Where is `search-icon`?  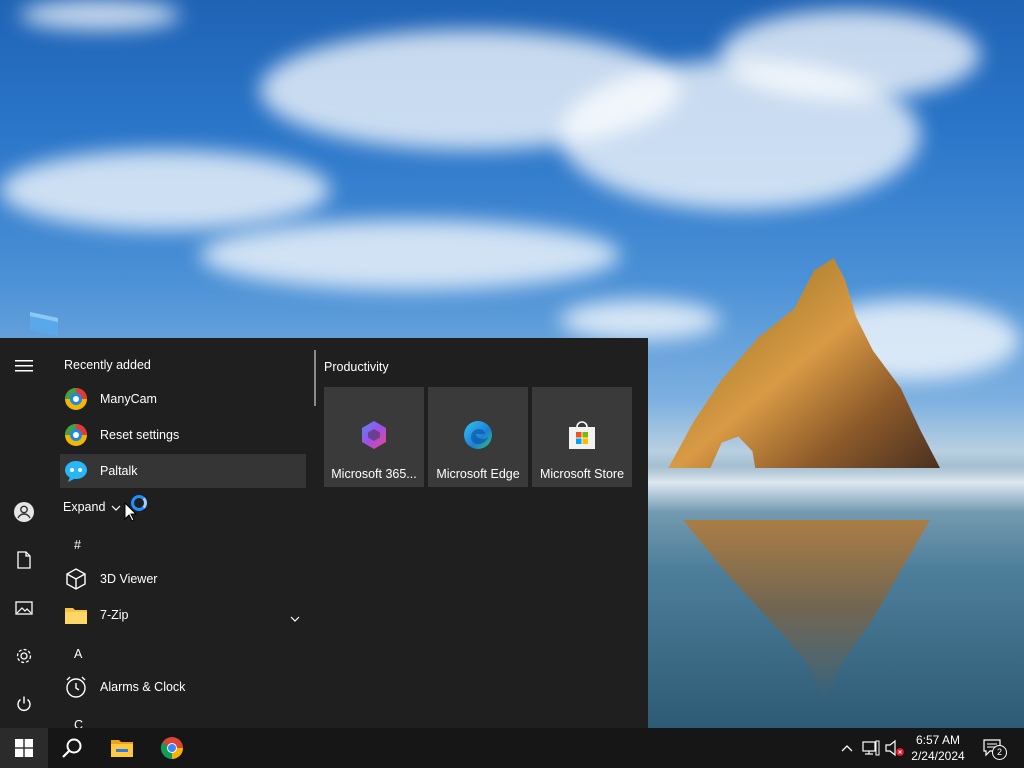 search-icon is located at coordinates (72, 748).